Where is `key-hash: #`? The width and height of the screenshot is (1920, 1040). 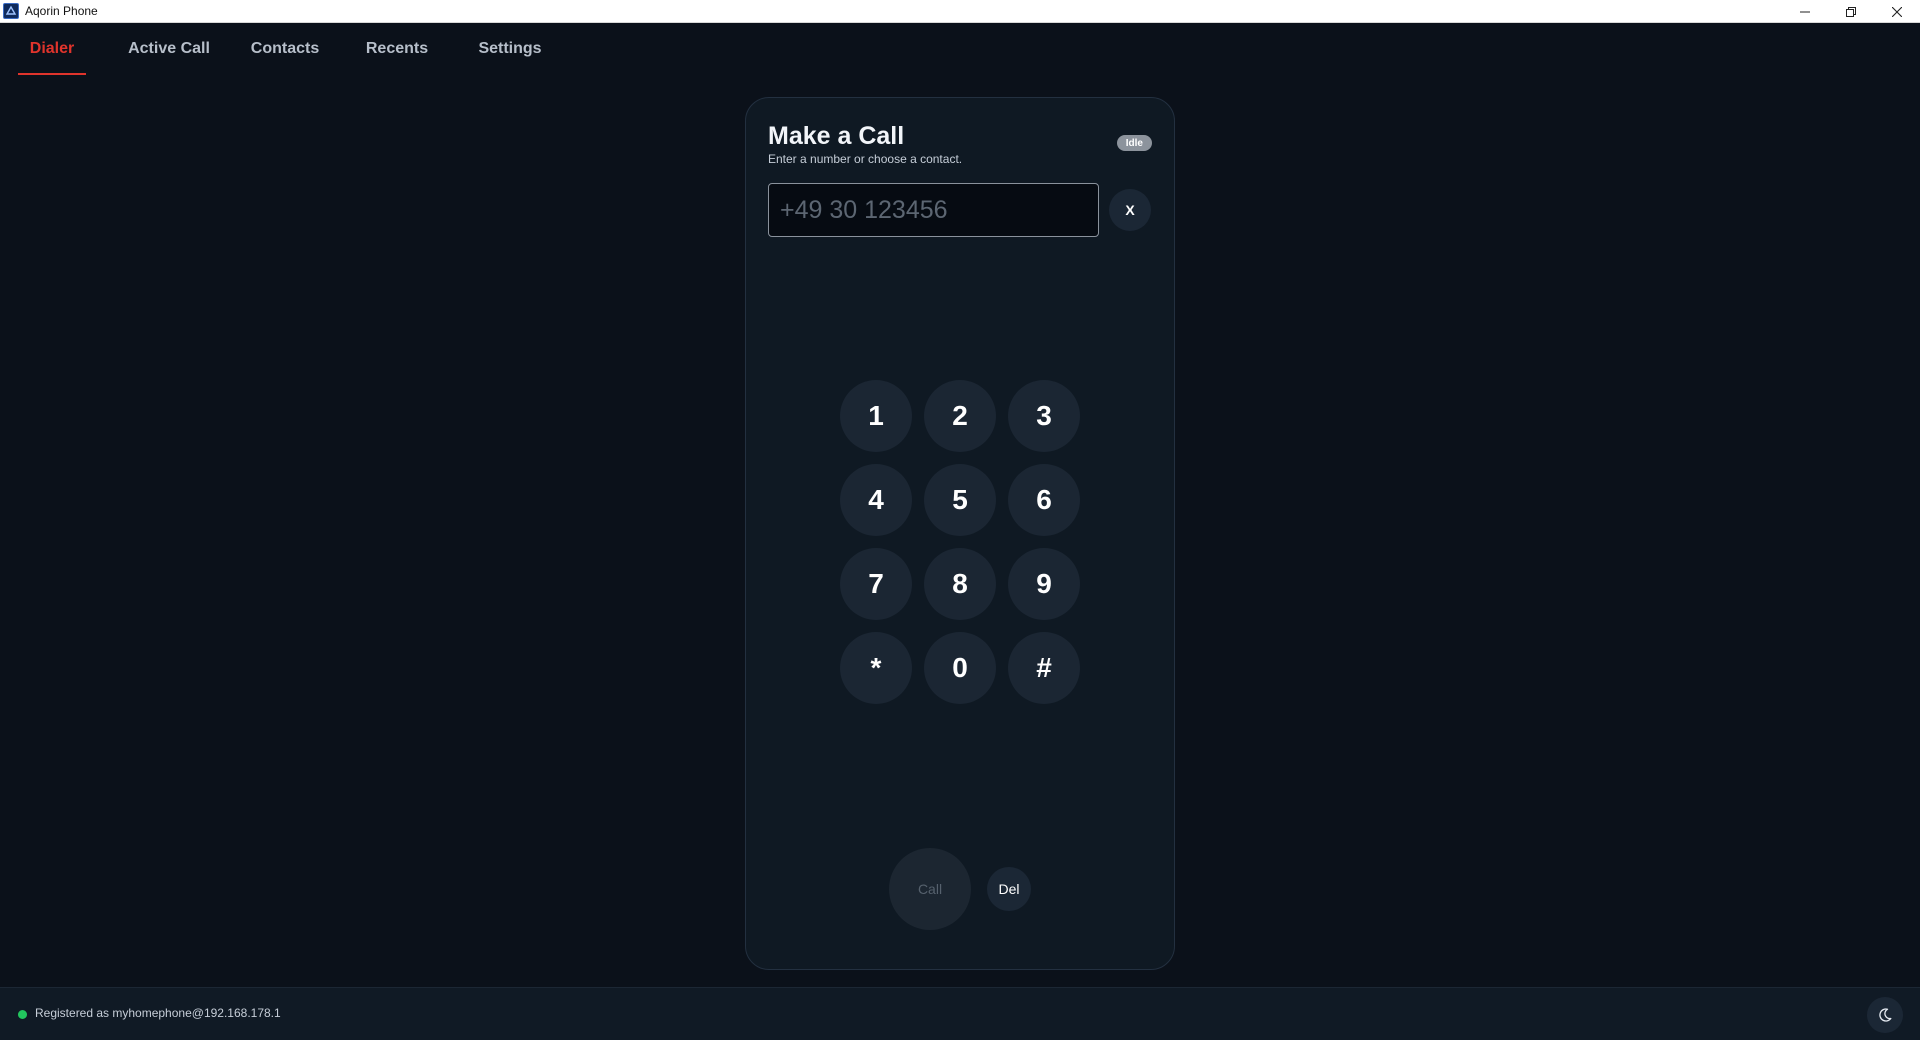
key-hash: # is located at coordinates (1044, 668).